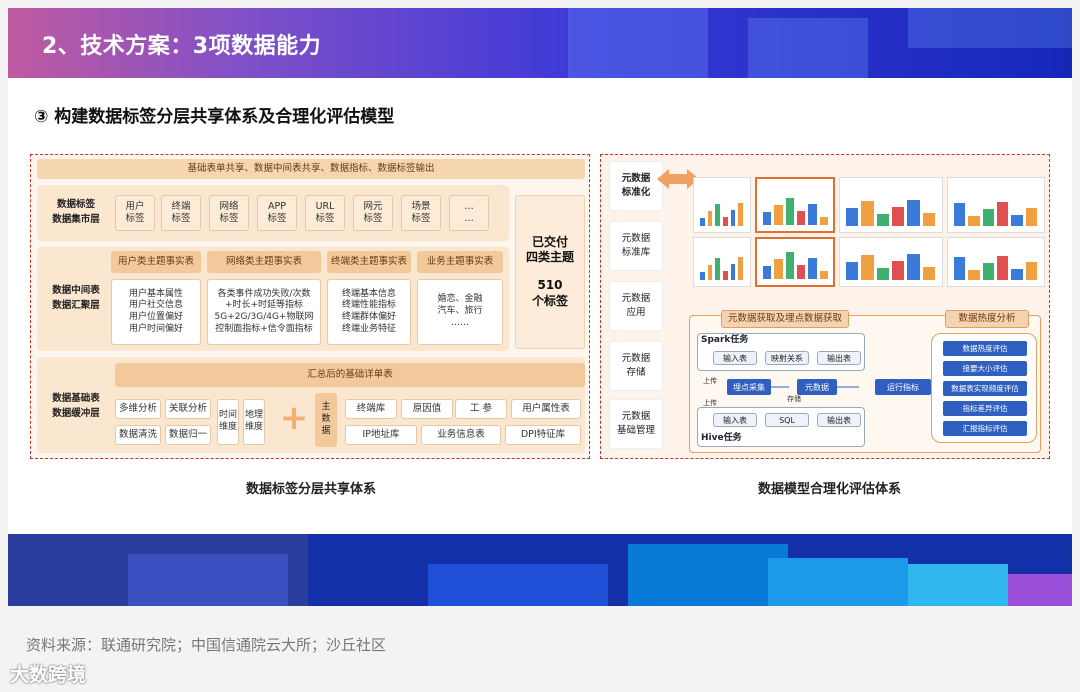 The image size is (1080, 692). I want to click on source-note: 资料来源：联通研究院；中国信通院云大所；沙丘社区, so click(206, 645).